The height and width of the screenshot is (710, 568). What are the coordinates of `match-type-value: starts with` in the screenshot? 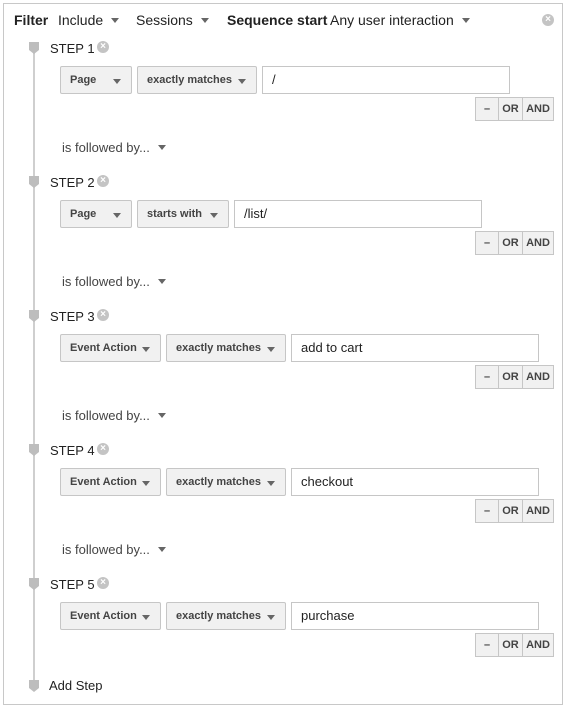 It's located at (175, 214).